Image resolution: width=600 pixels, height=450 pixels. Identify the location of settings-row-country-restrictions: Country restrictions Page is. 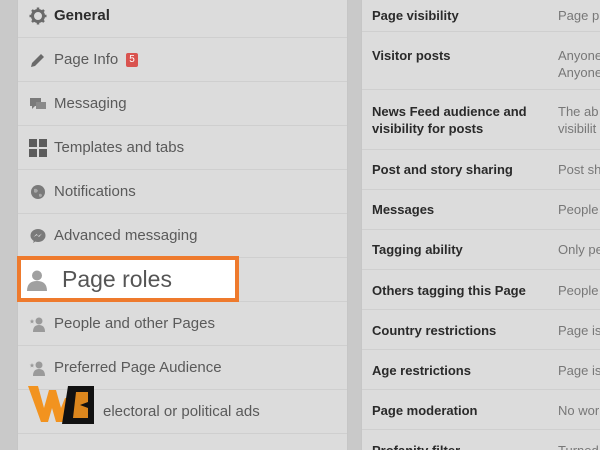
(481, 330).